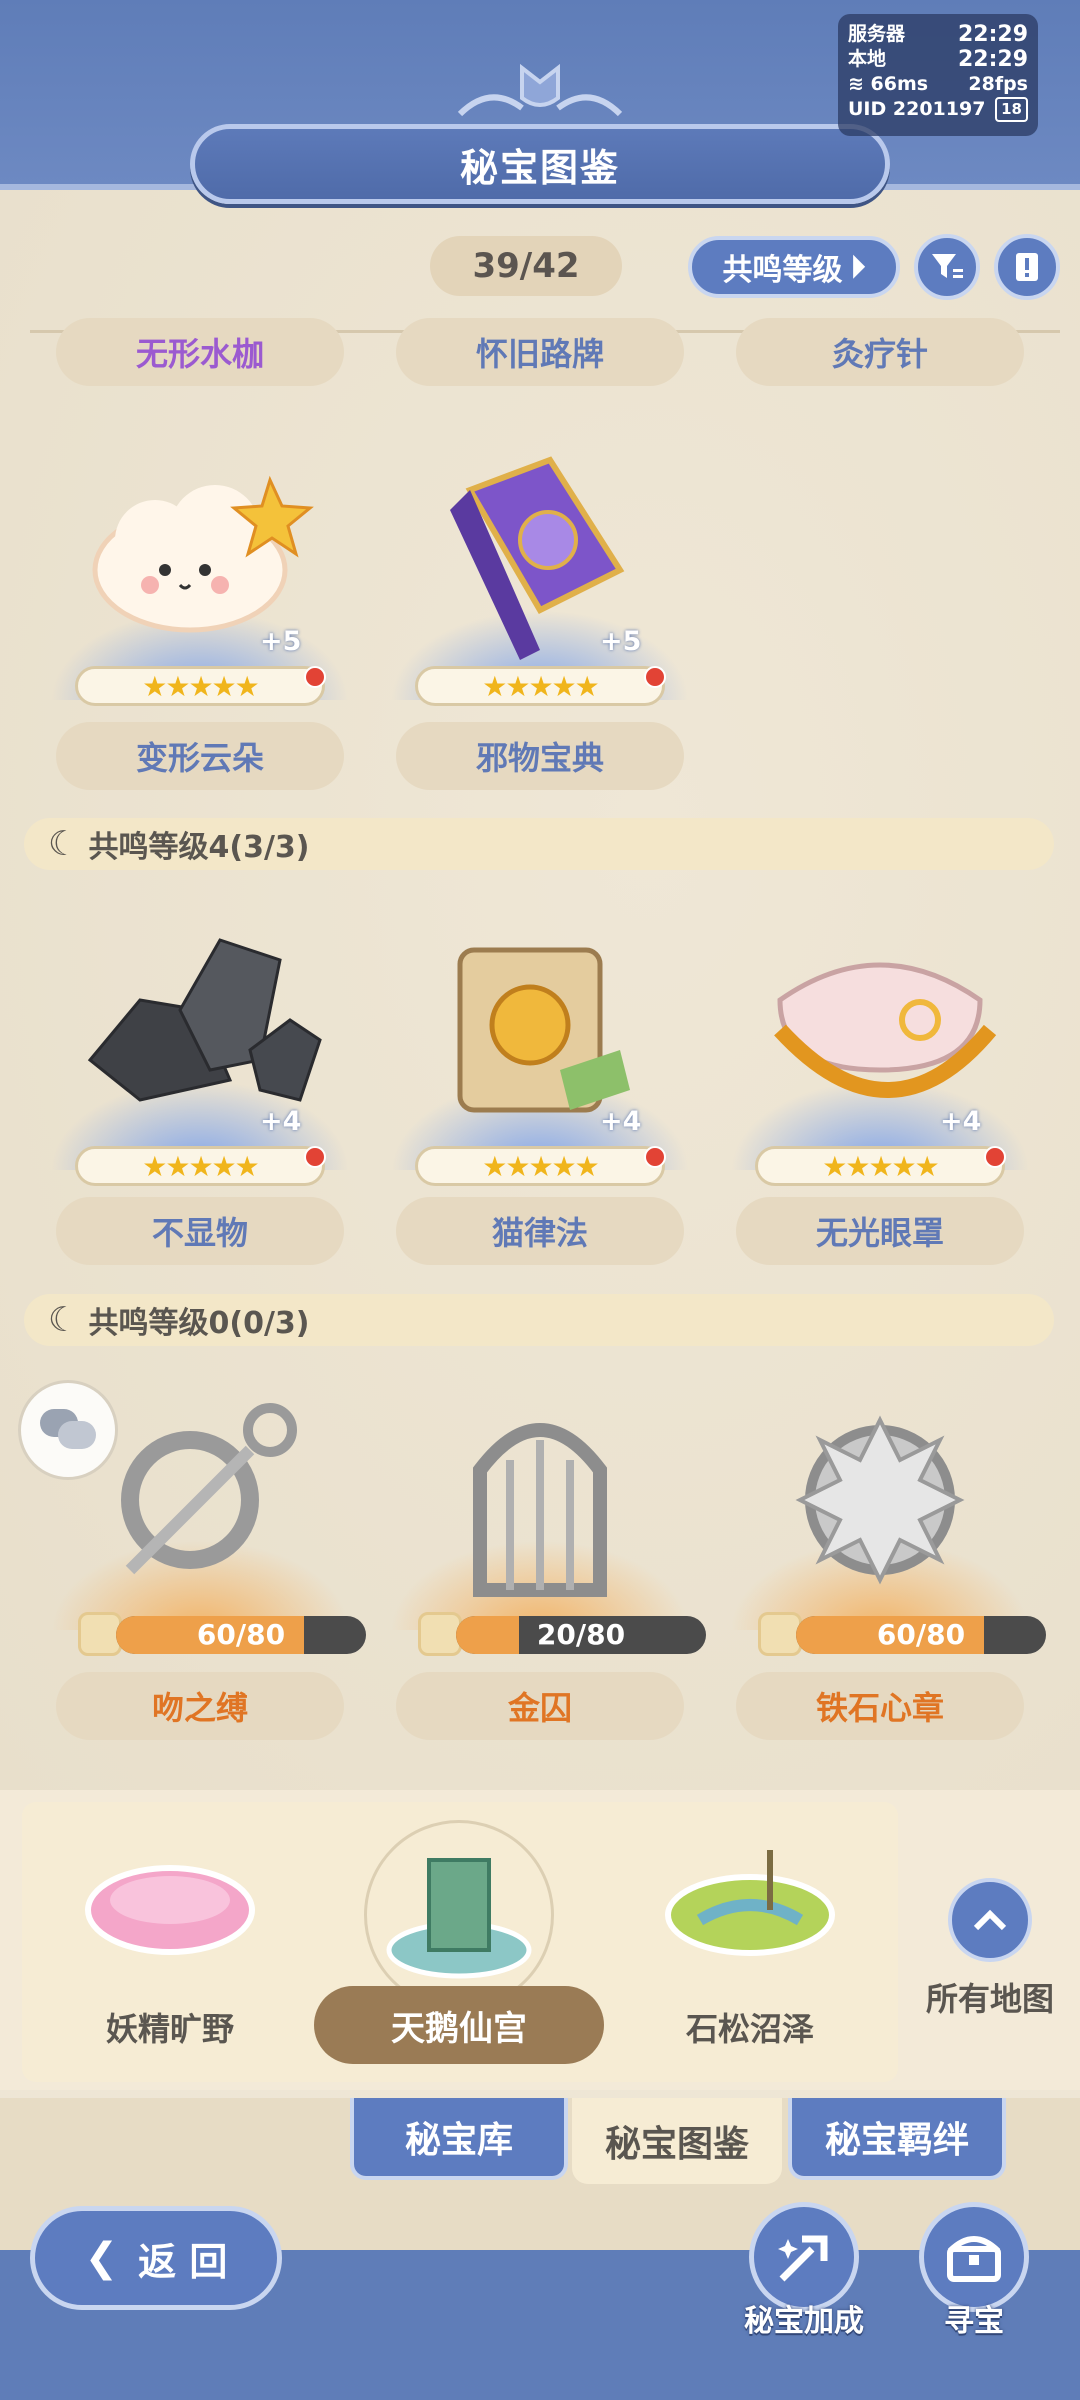  I want to click on boost-label: 秘宝加成, so click(804, 2321).